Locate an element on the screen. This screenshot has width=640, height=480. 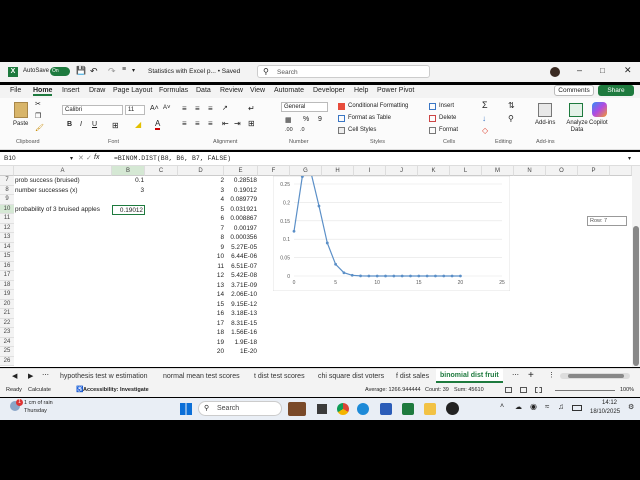
minimize-icon: – is located at coordinates (579, 70).